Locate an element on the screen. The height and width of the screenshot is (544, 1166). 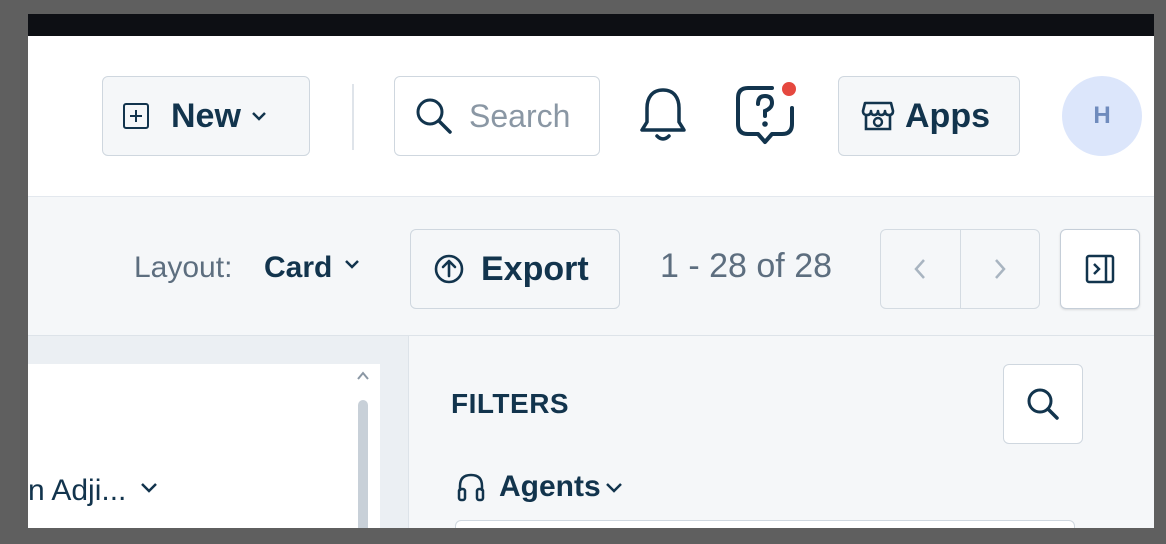
toggle-filter-panel-button is located at coordinates (1100, 269).